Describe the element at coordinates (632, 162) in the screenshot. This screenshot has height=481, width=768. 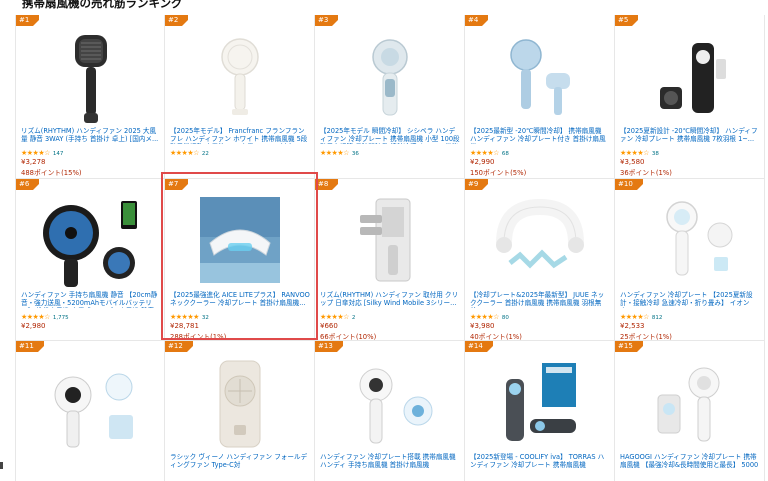
I see `product-price: ¥3,580` at that location.